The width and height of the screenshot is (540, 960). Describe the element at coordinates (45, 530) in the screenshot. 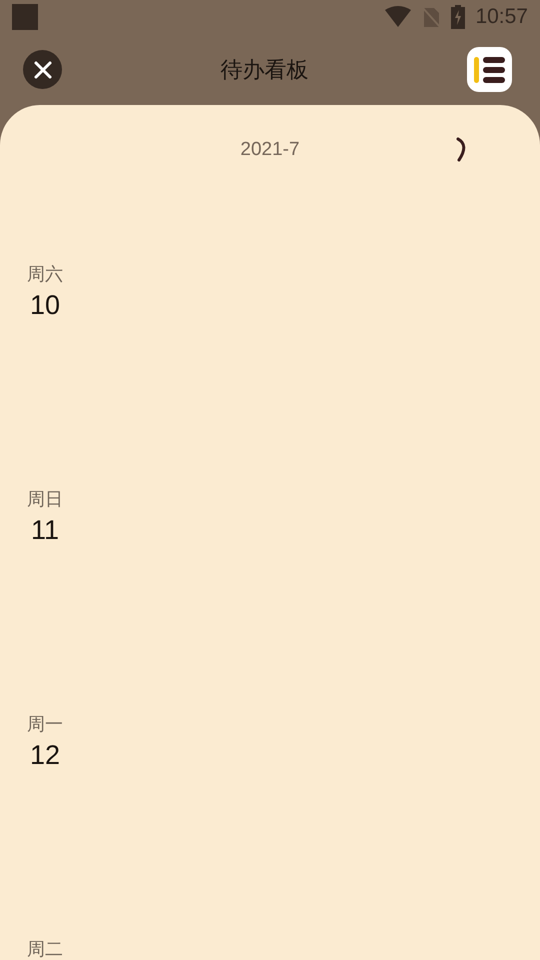

I see `day-number: 11` at that location.